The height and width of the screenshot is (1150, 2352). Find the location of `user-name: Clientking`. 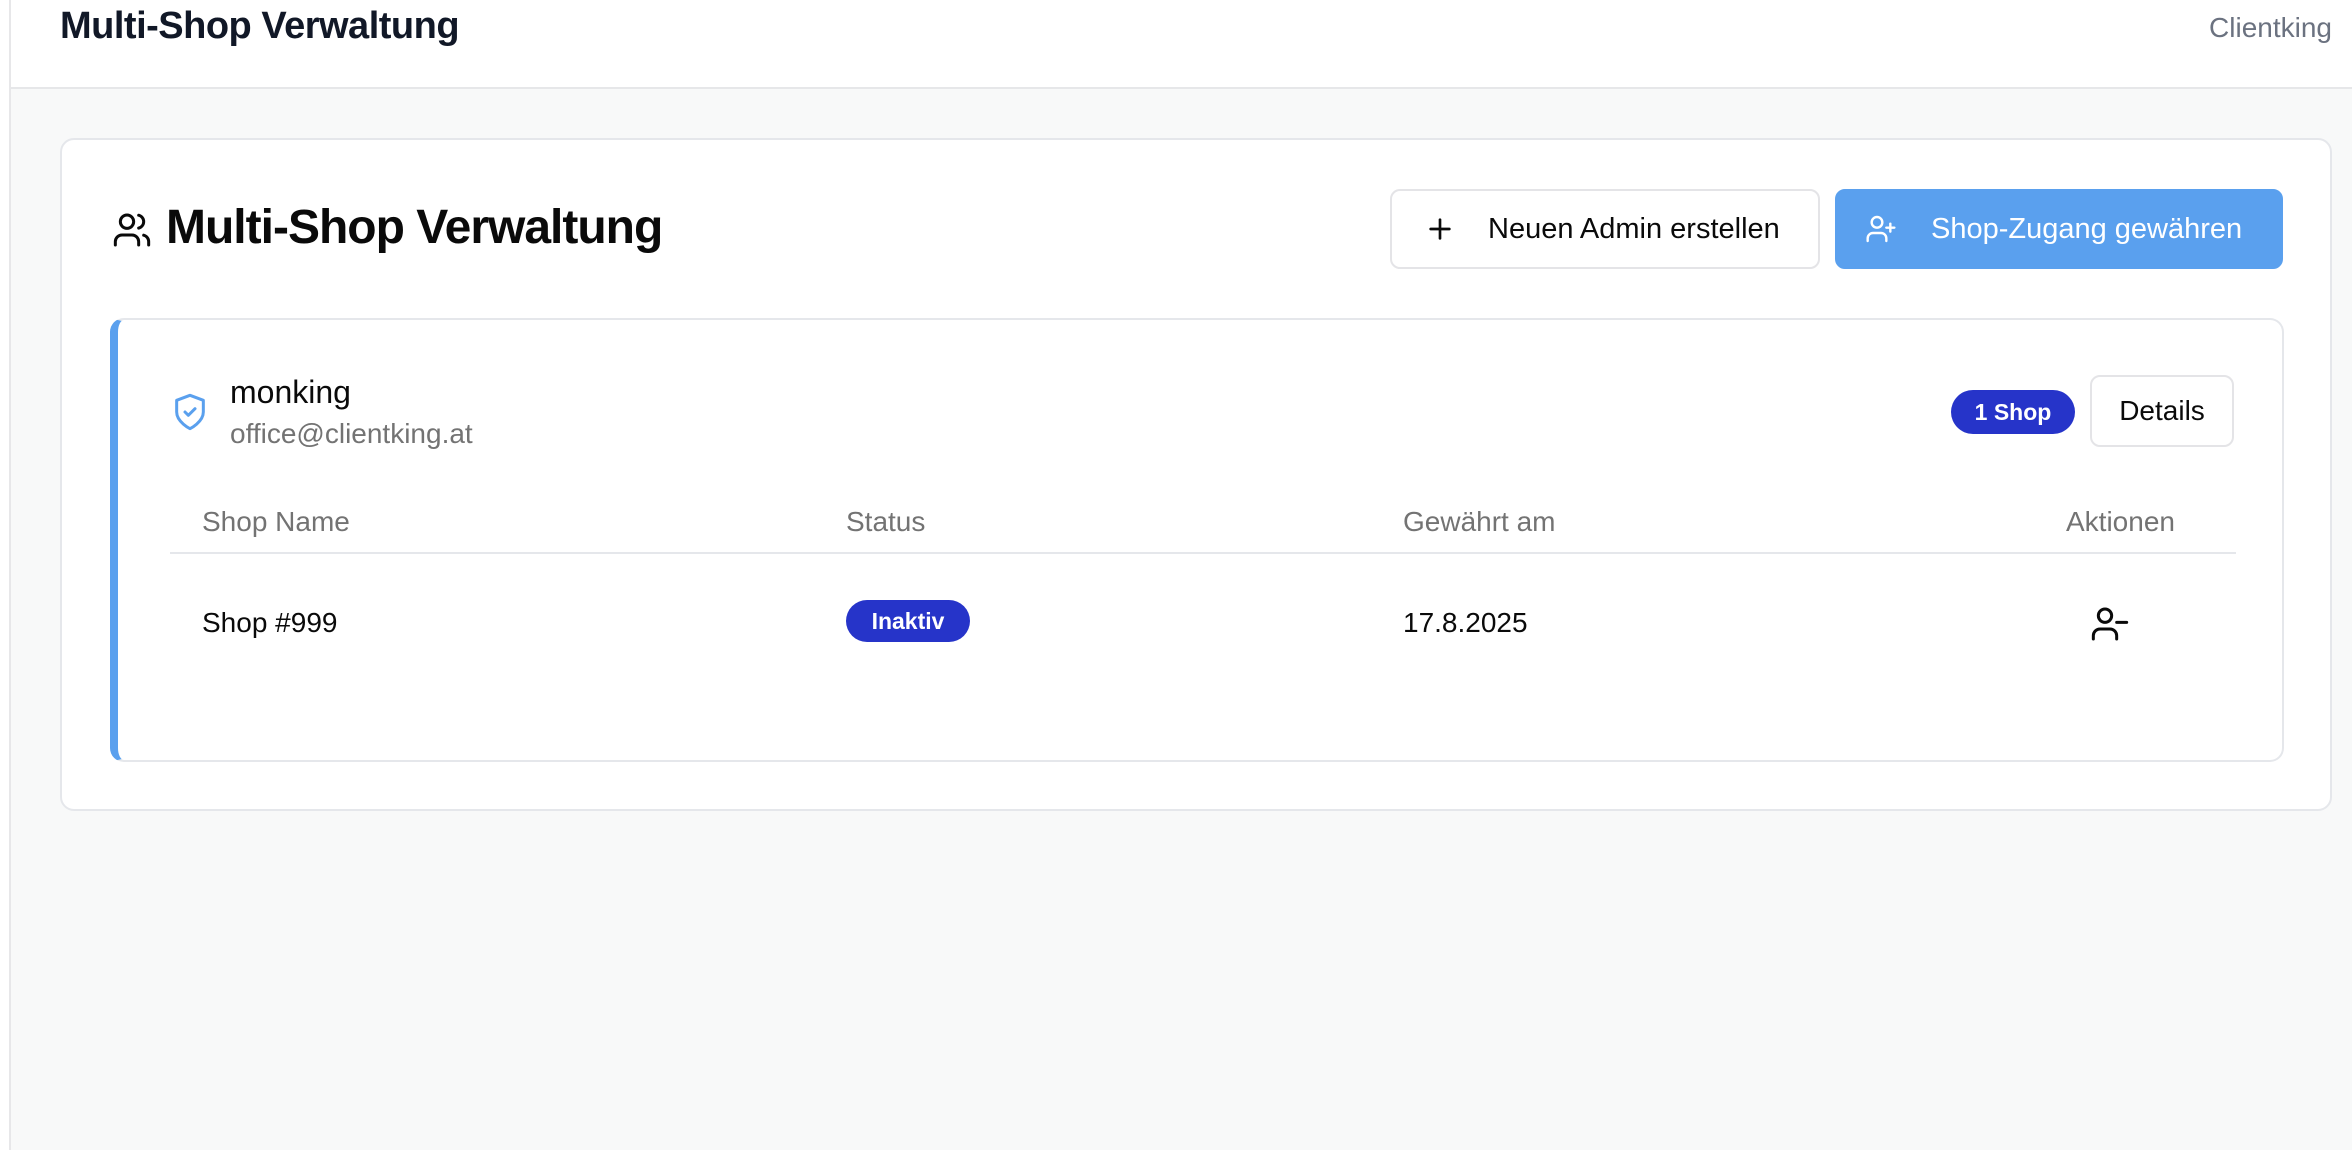

user-name: Clientking is located at coordinates (2270, 28).